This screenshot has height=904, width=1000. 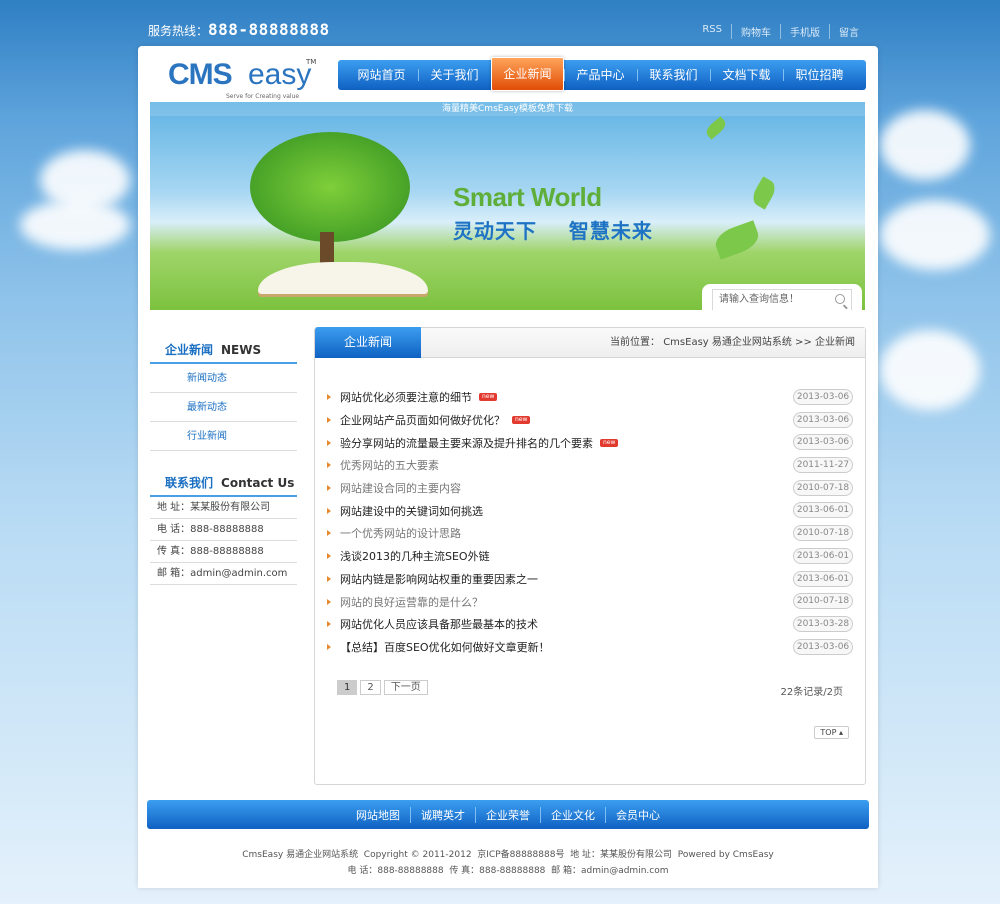 What do you see at coordinates (442, 814) in the screenshot?
I see `footer-link-careers: 诚聘英才` at bounding box center [442, 814].